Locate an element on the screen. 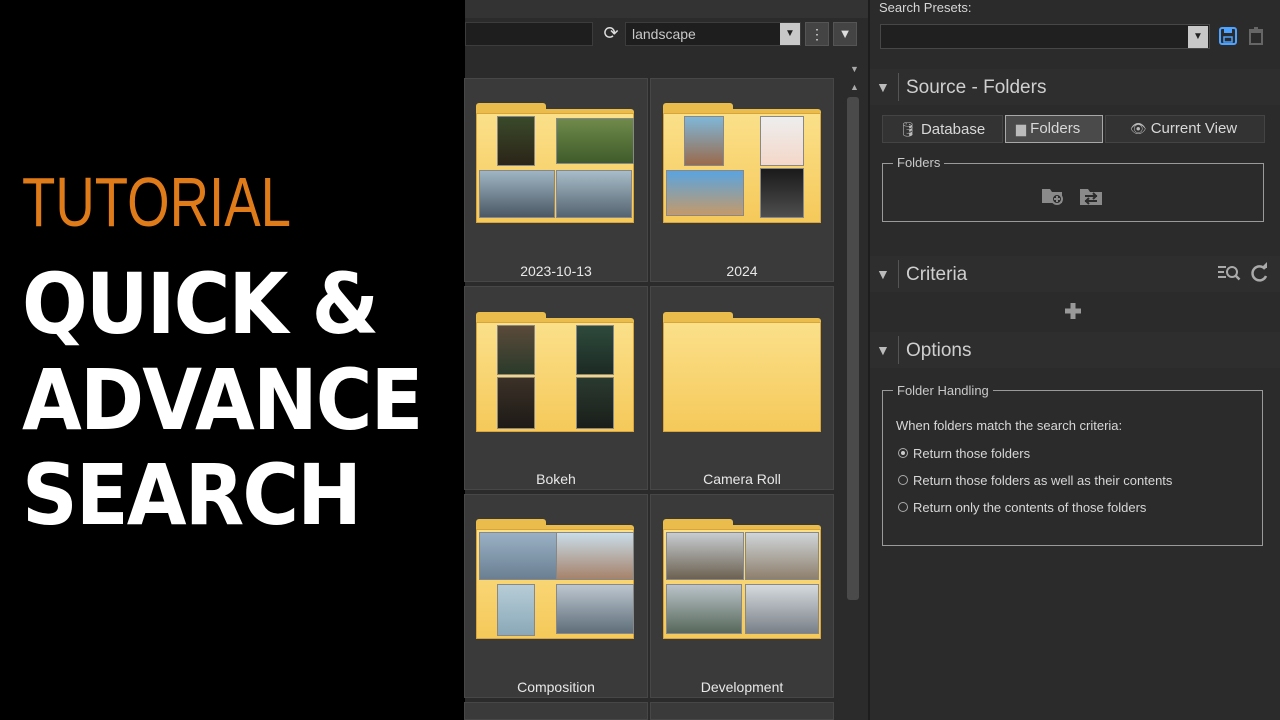  save-icon is located at coordinates (1228, 36).